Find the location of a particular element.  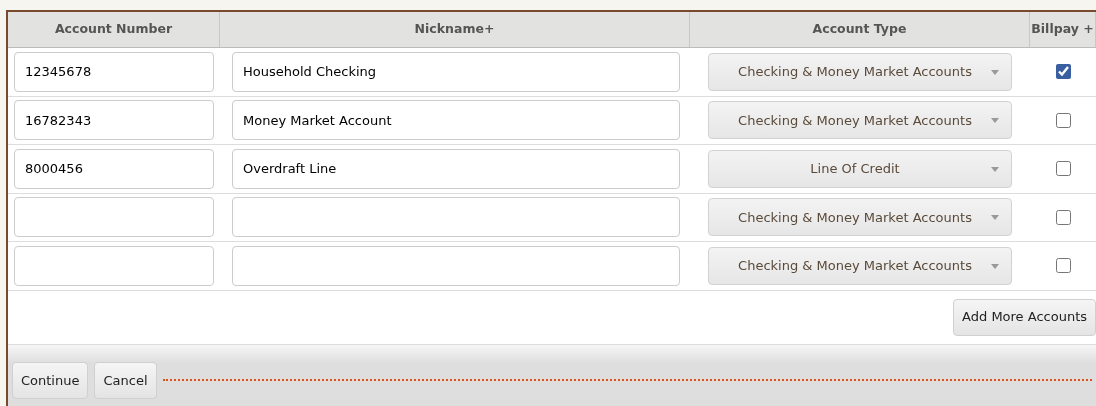

column-header: Account Type is located at coordinates (860, 29).